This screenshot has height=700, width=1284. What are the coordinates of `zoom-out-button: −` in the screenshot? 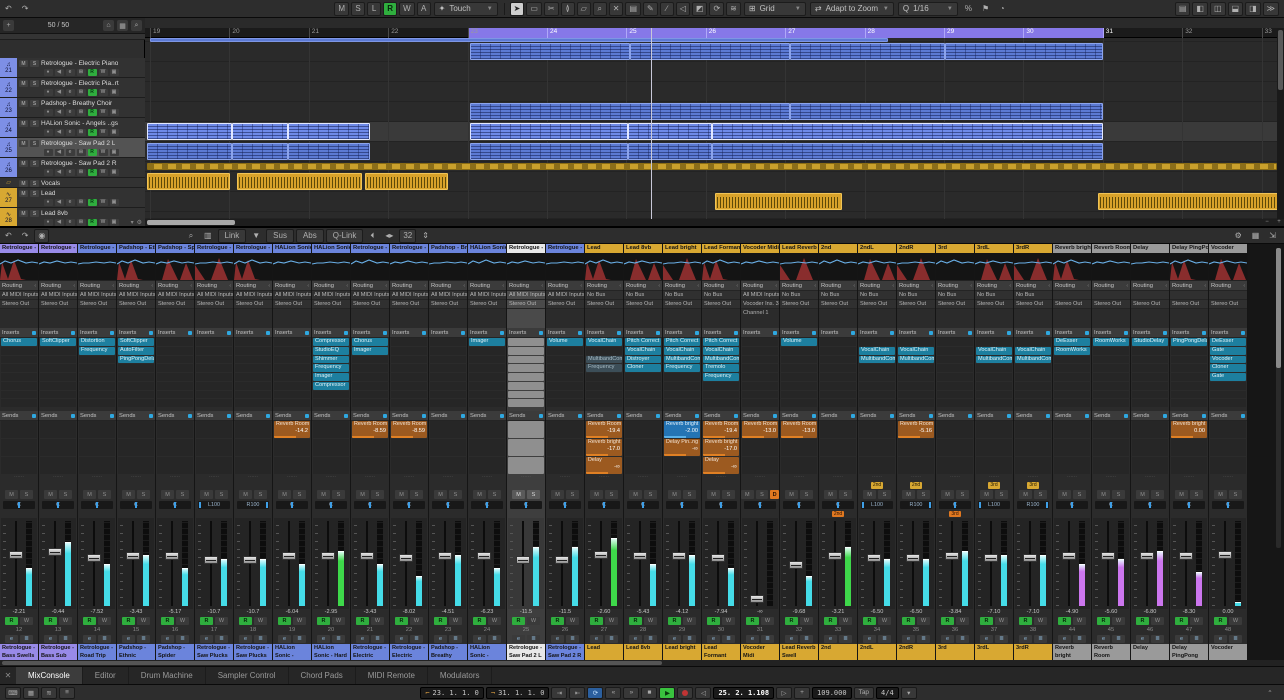 It's located at (1267, 222).